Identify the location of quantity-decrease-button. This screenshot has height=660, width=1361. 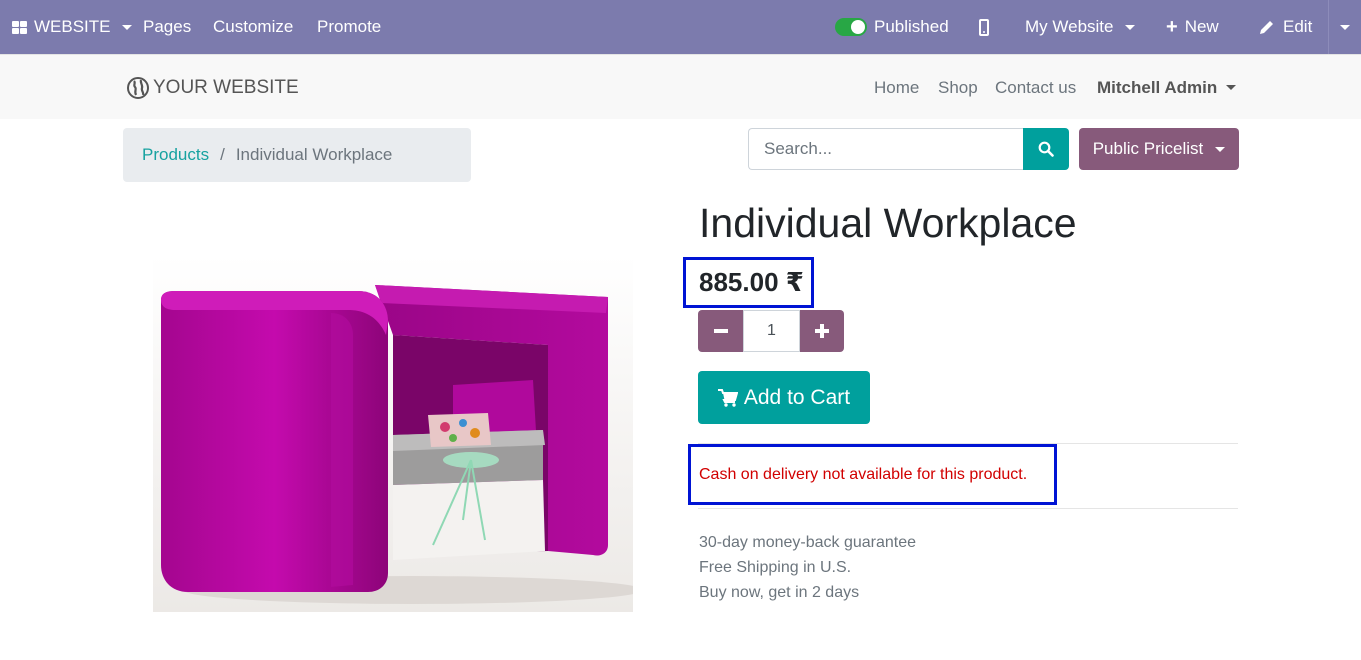
(720, 331).